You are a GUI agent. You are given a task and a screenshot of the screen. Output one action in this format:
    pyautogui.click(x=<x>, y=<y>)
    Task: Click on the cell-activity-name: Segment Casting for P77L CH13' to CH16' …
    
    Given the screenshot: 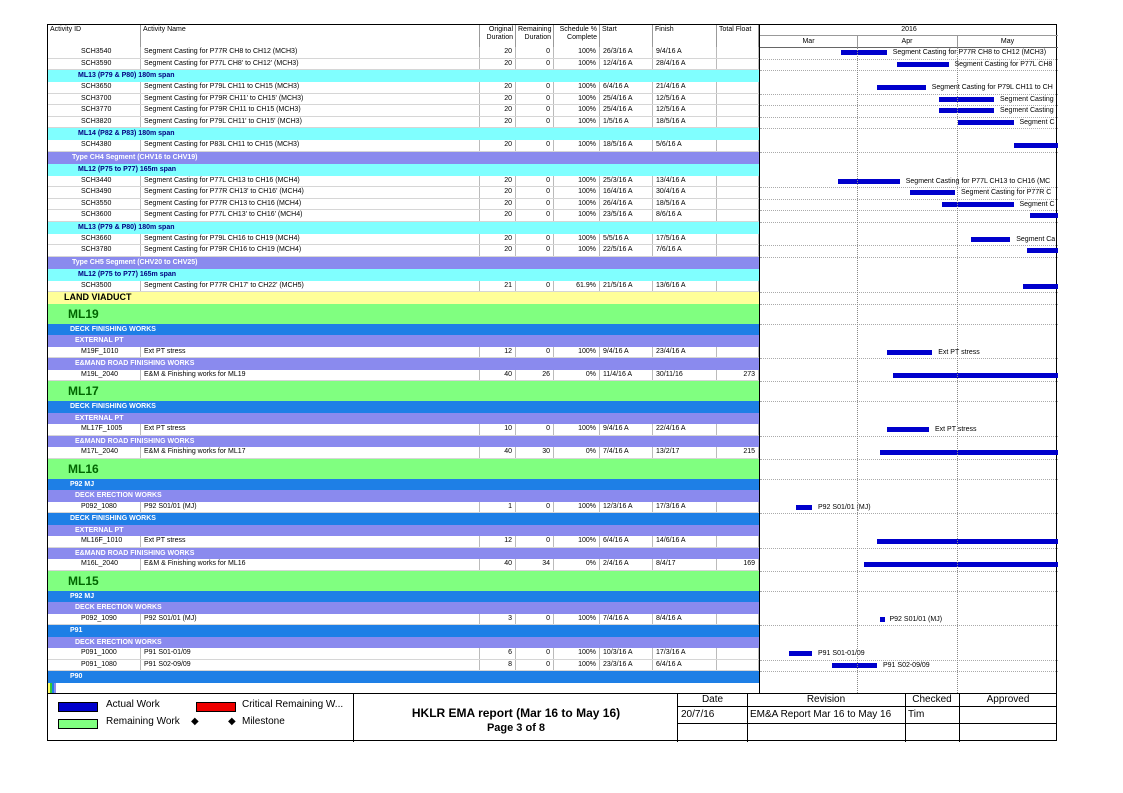 What is the action you would take?
    pyautogui.click(x=310, y=215)
    